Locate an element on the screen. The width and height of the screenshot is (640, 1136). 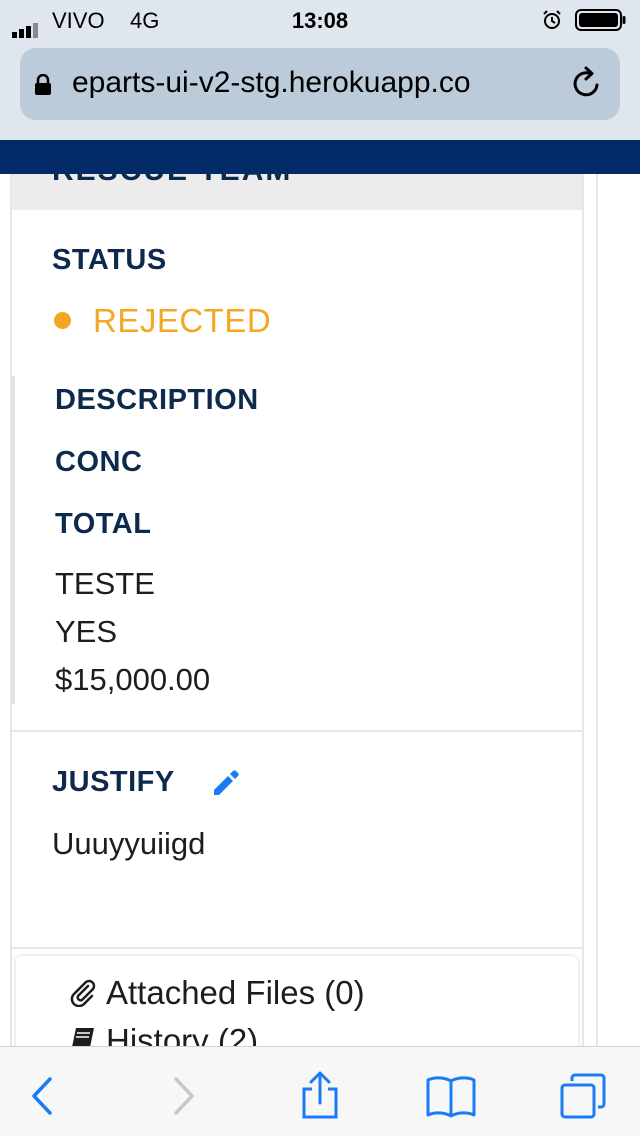
status-bar: VIVO 4G 13:08 is located at coordinates (320, 20).